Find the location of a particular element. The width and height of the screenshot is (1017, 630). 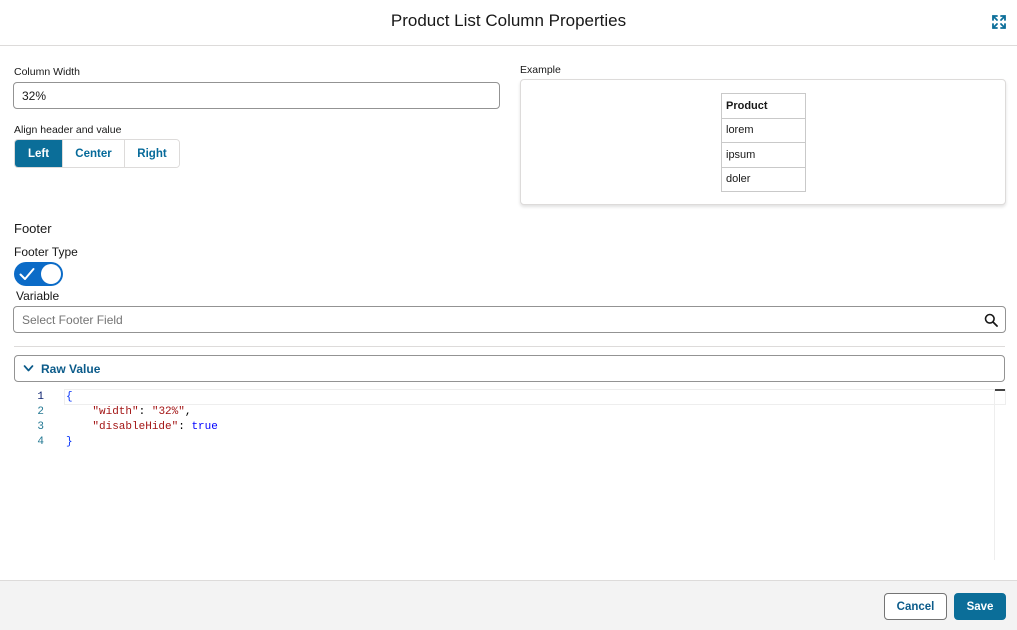

footer-section-title: Footer is located at coordinates (33, 228).